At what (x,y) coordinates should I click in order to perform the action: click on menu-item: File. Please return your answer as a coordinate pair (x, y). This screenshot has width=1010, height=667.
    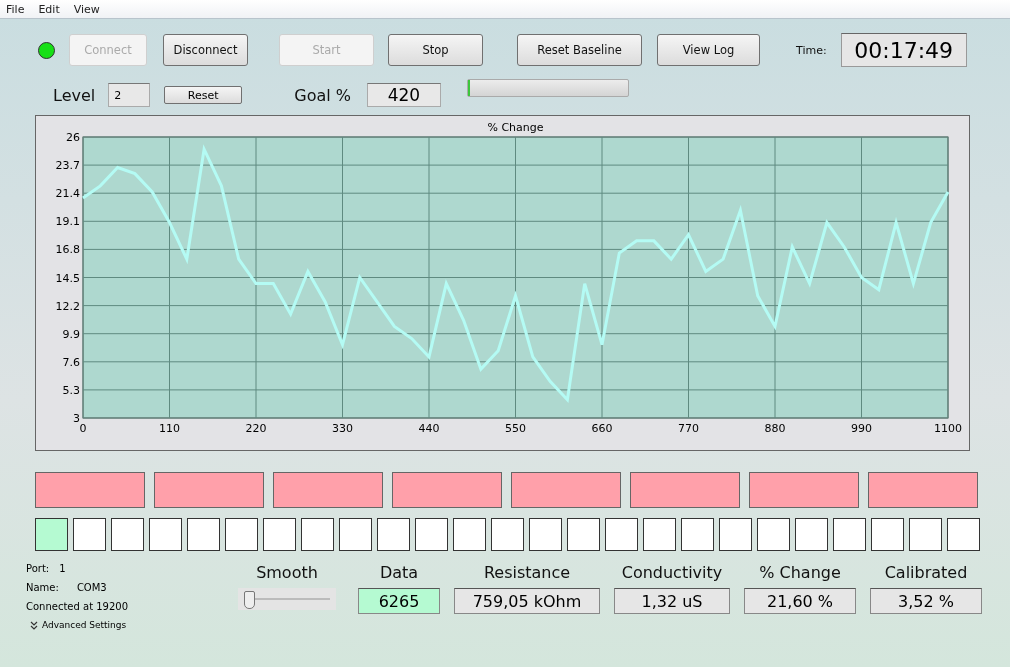
    Looking at the image, I should click on (15, 9).